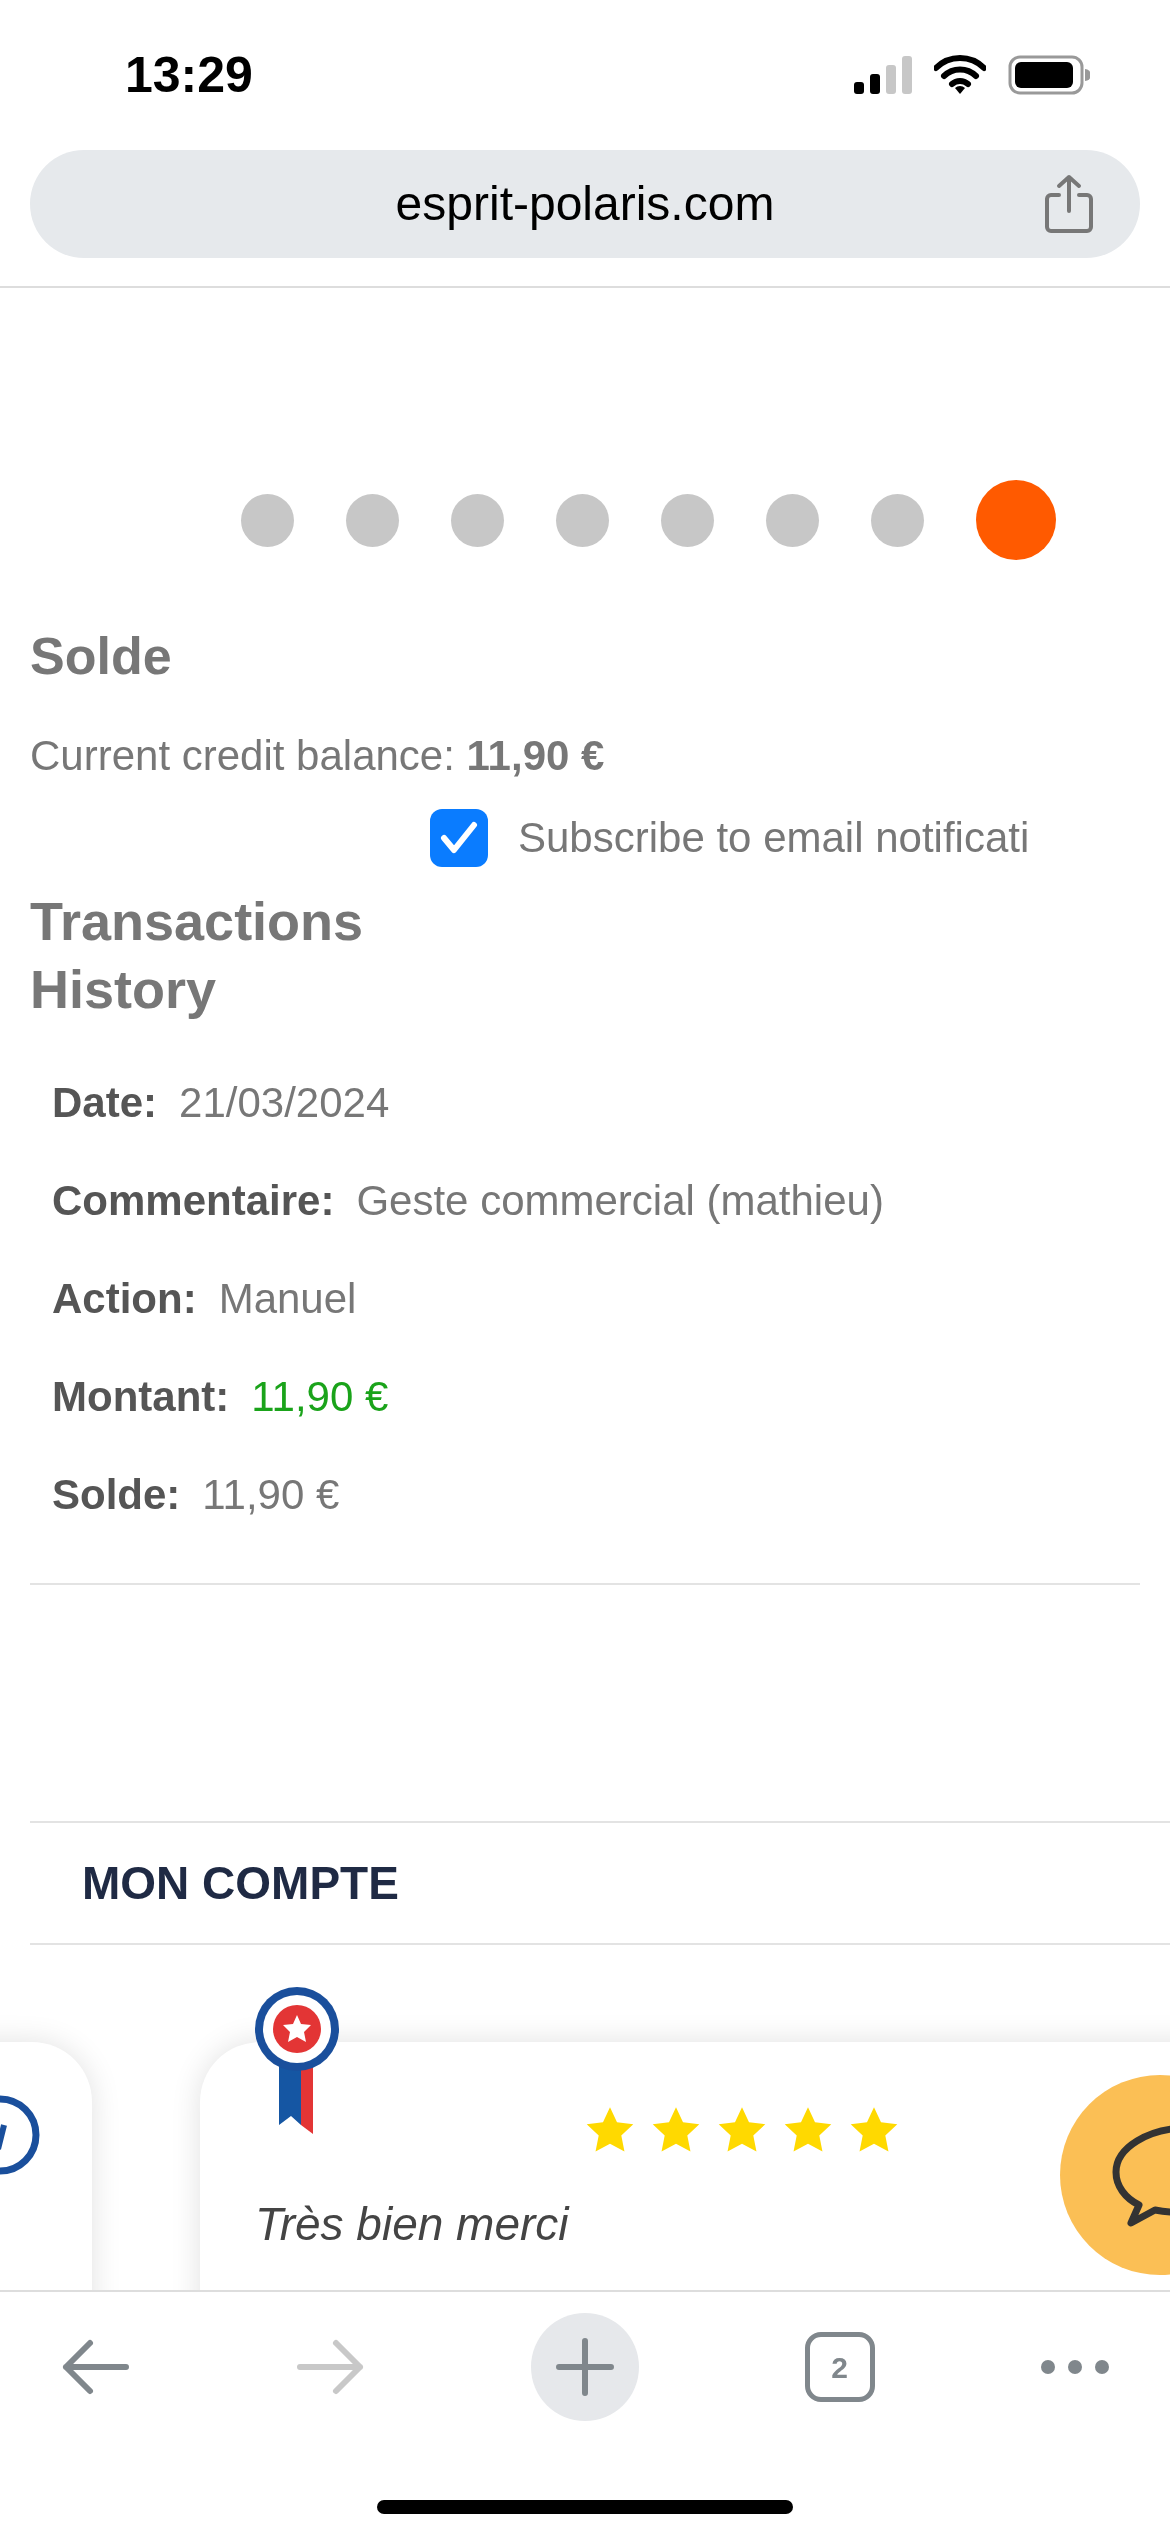 The image size is (1170, 2532). Describe the element at coordinates (124, 1298) in the screenshot. I see `field-label: Action:` at that location.